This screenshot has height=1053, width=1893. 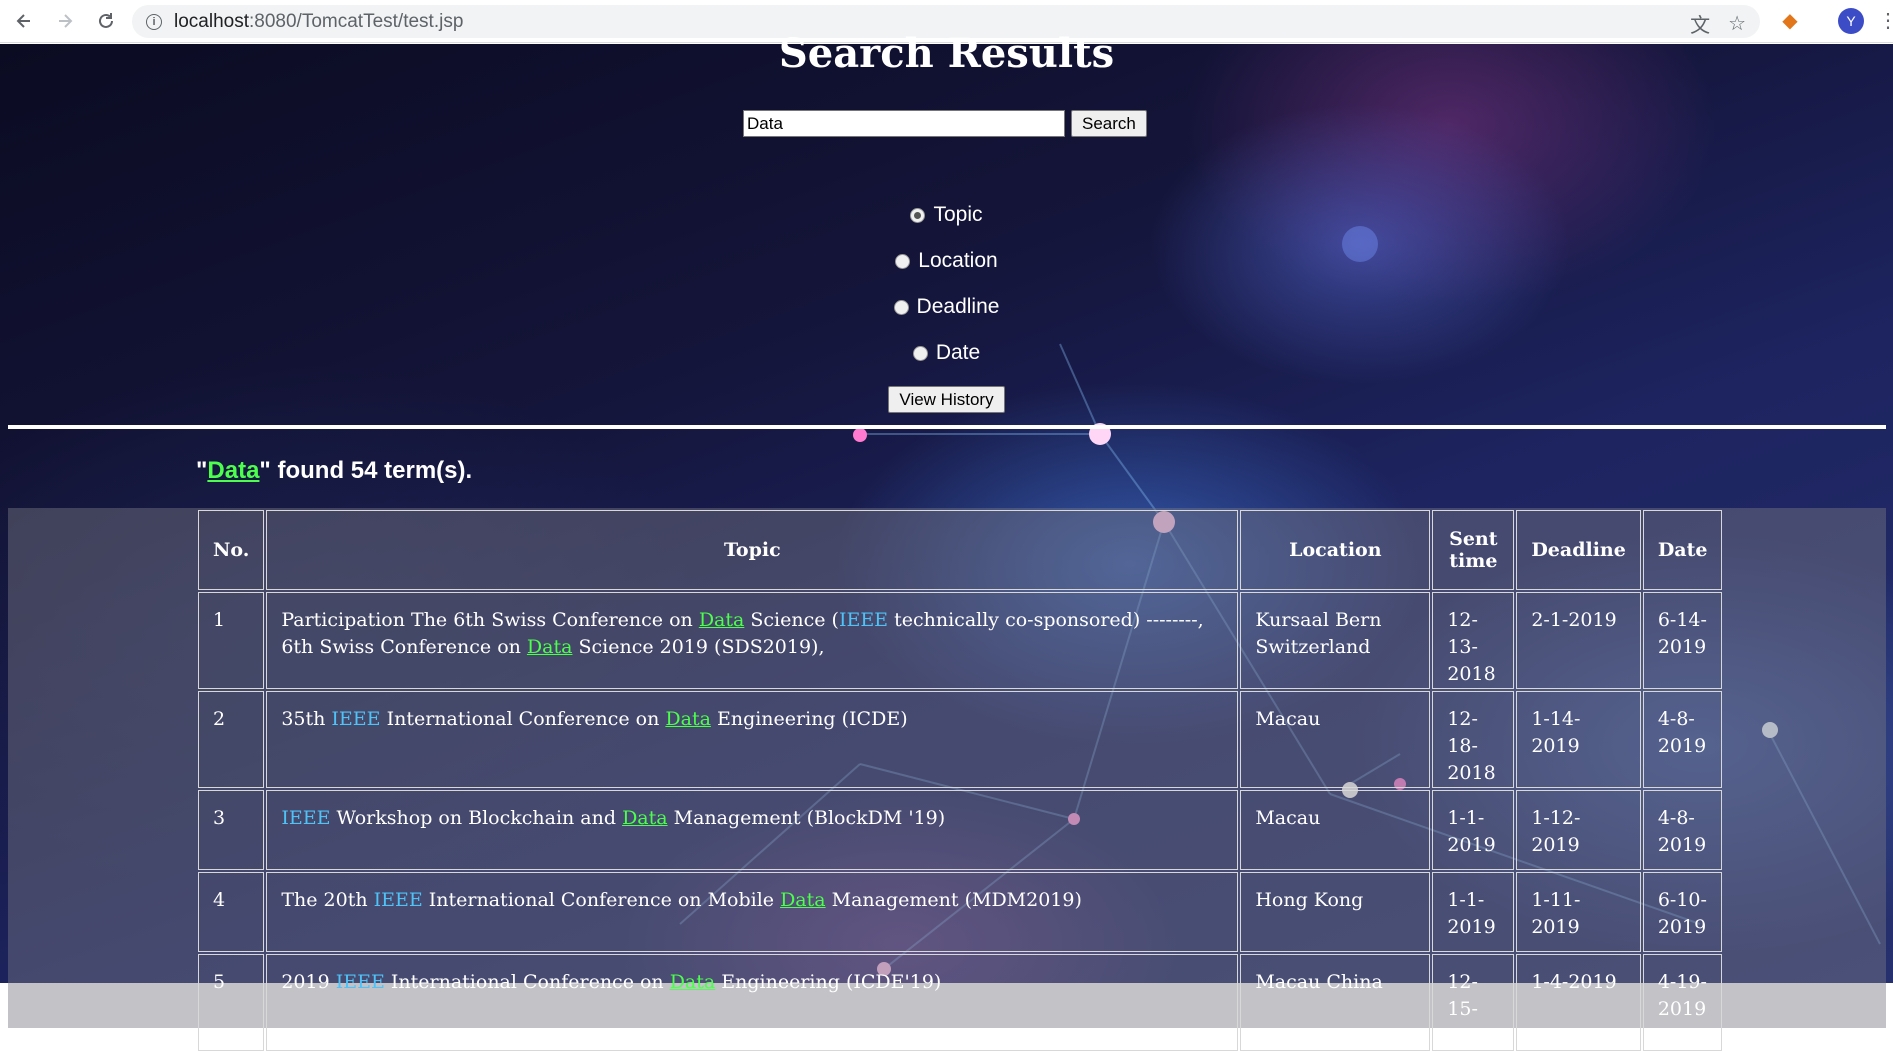 What do you see at coordinates (1578, 830) in the screenshot?
I see `cell-deadline: 1-12-2019` at bounding box center [1578, 830].